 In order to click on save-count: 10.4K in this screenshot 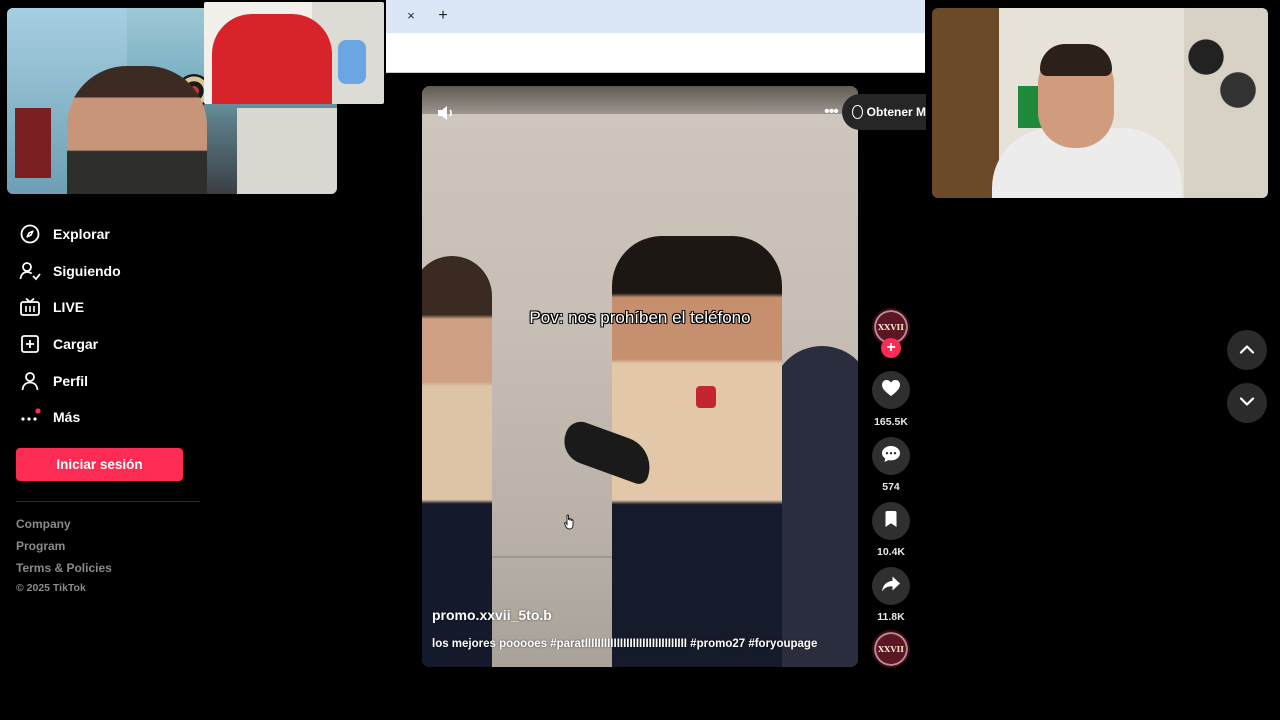, I will do `click(891, 552)`.